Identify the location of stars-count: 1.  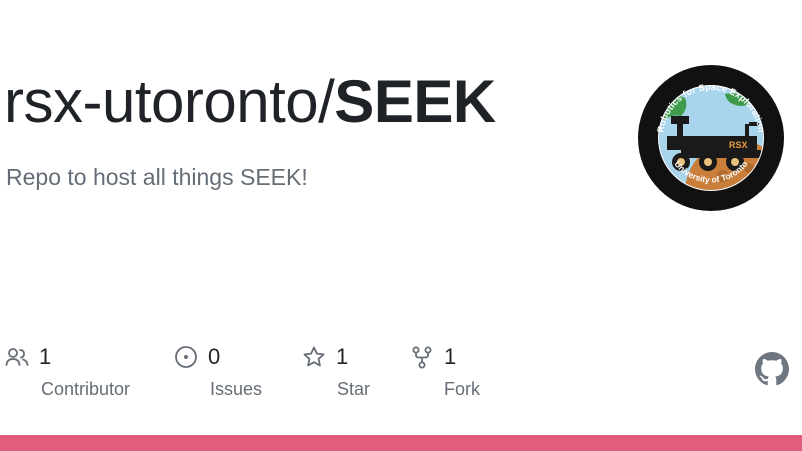
(342, 356).